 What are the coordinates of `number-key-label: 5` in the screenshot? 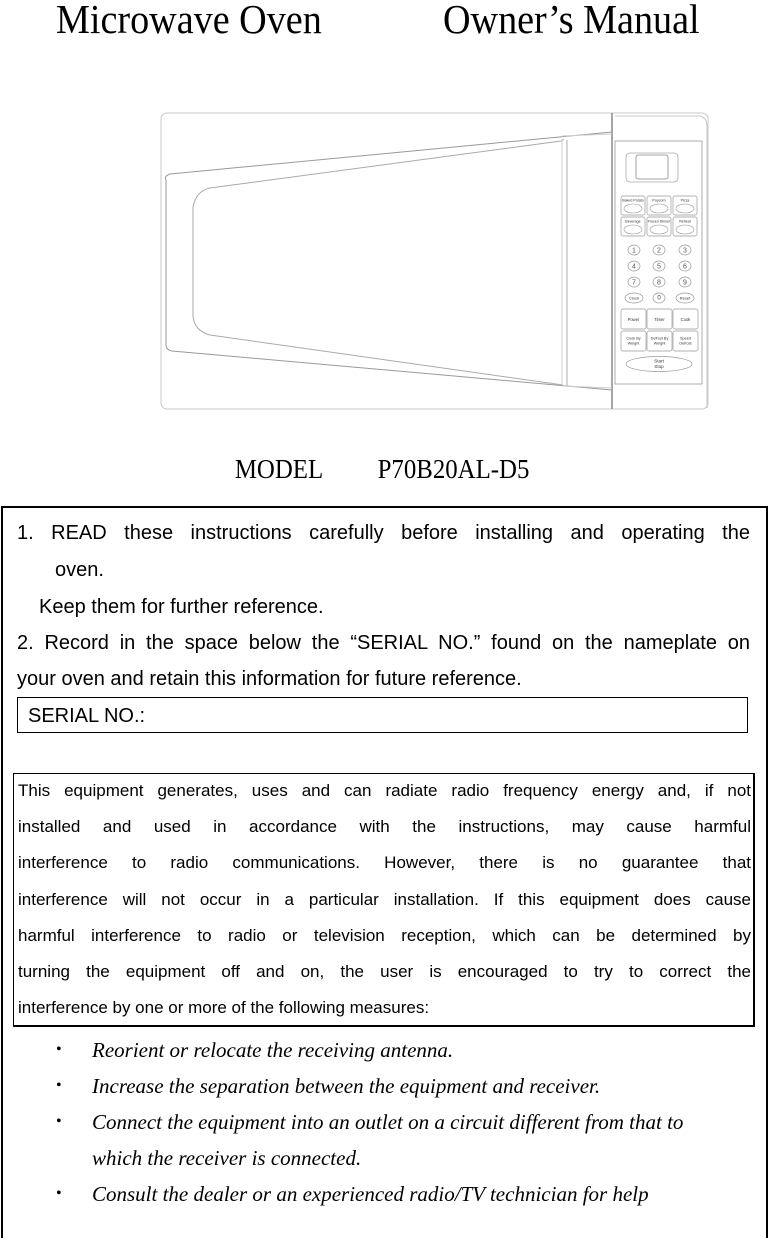 It's located at (659, 267).